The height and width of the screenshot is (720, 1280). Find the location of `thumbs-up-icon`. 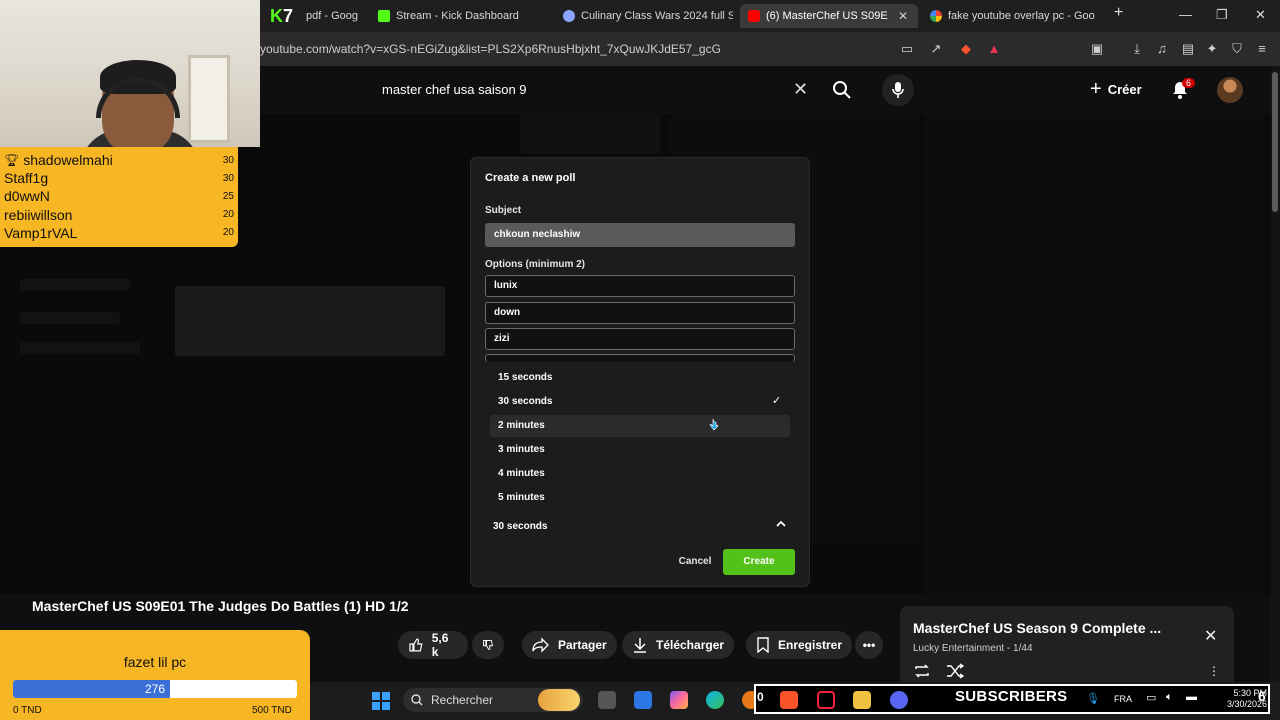

thumbs-up-icon is located at coordinates (416, 645).